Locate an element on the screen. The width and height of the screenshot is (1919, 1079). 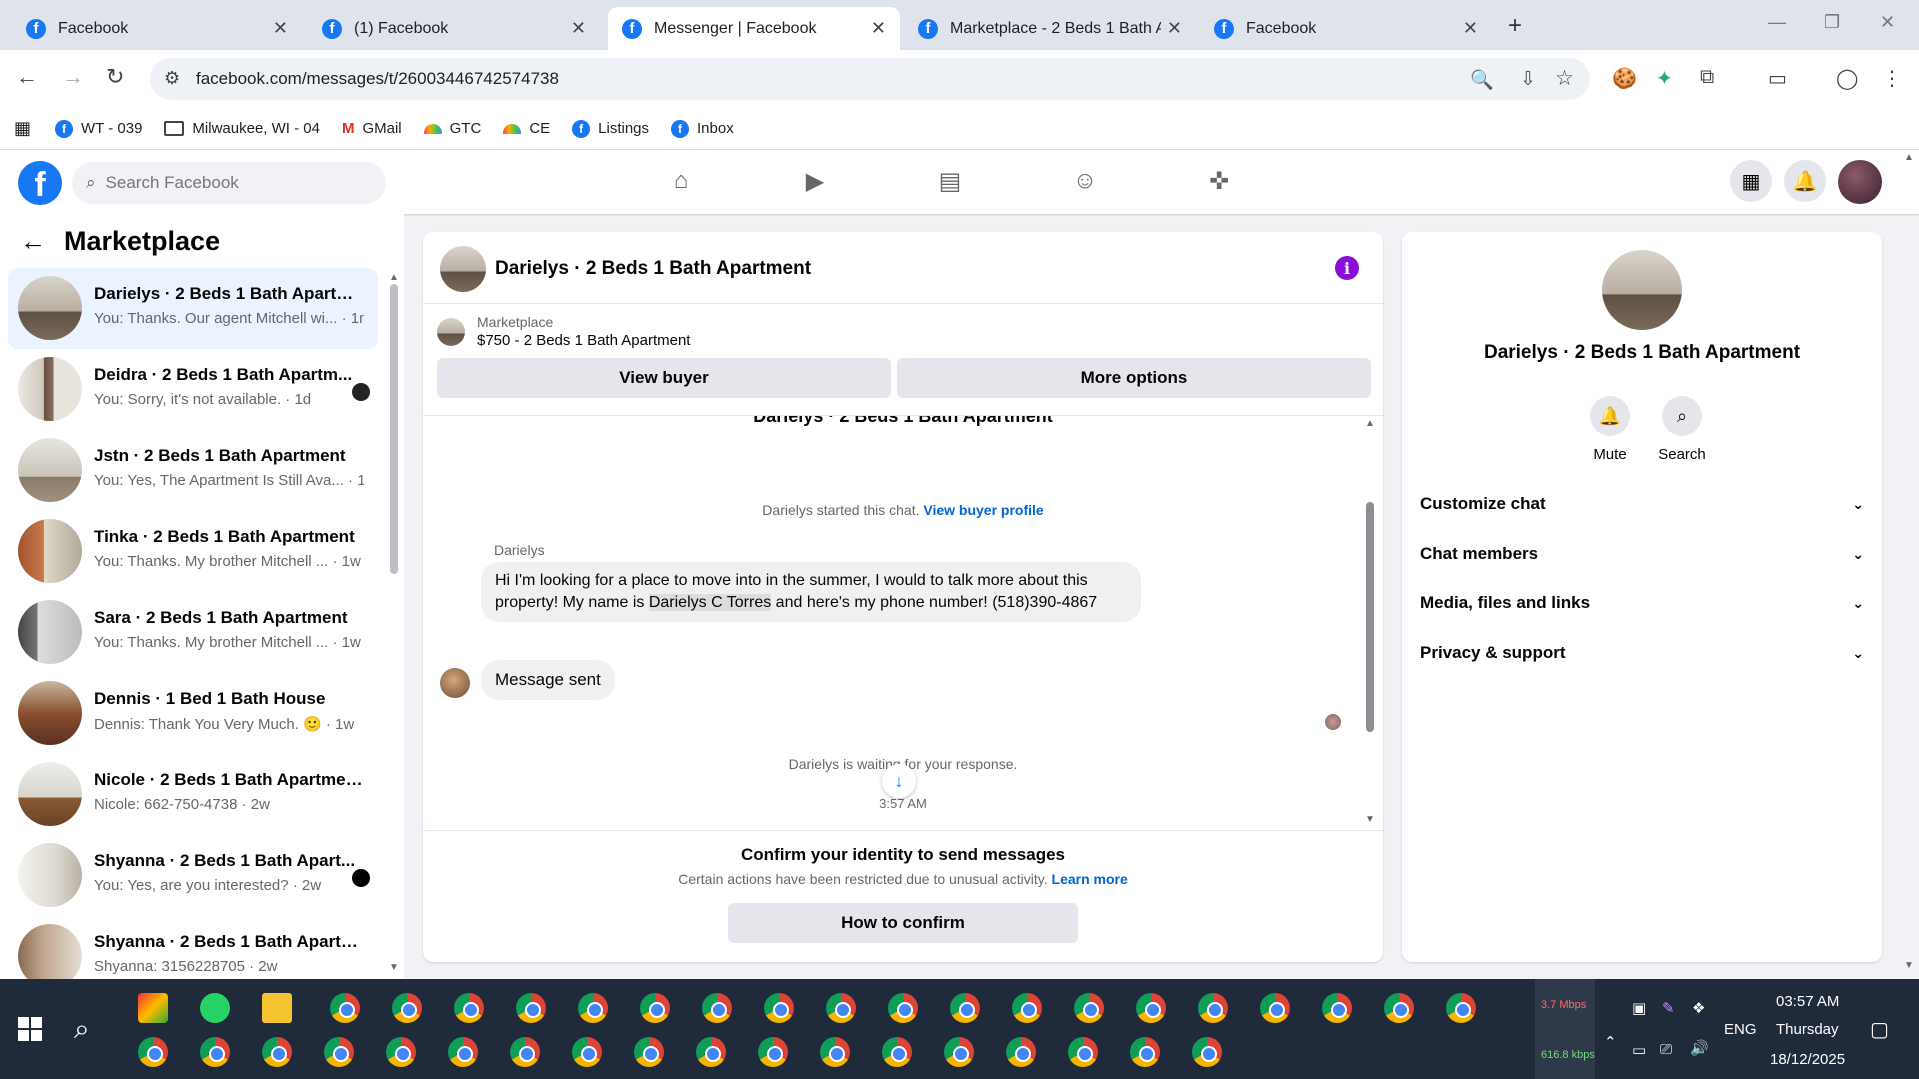
bookmark-ce: CE is located at coordinates (526, 128).